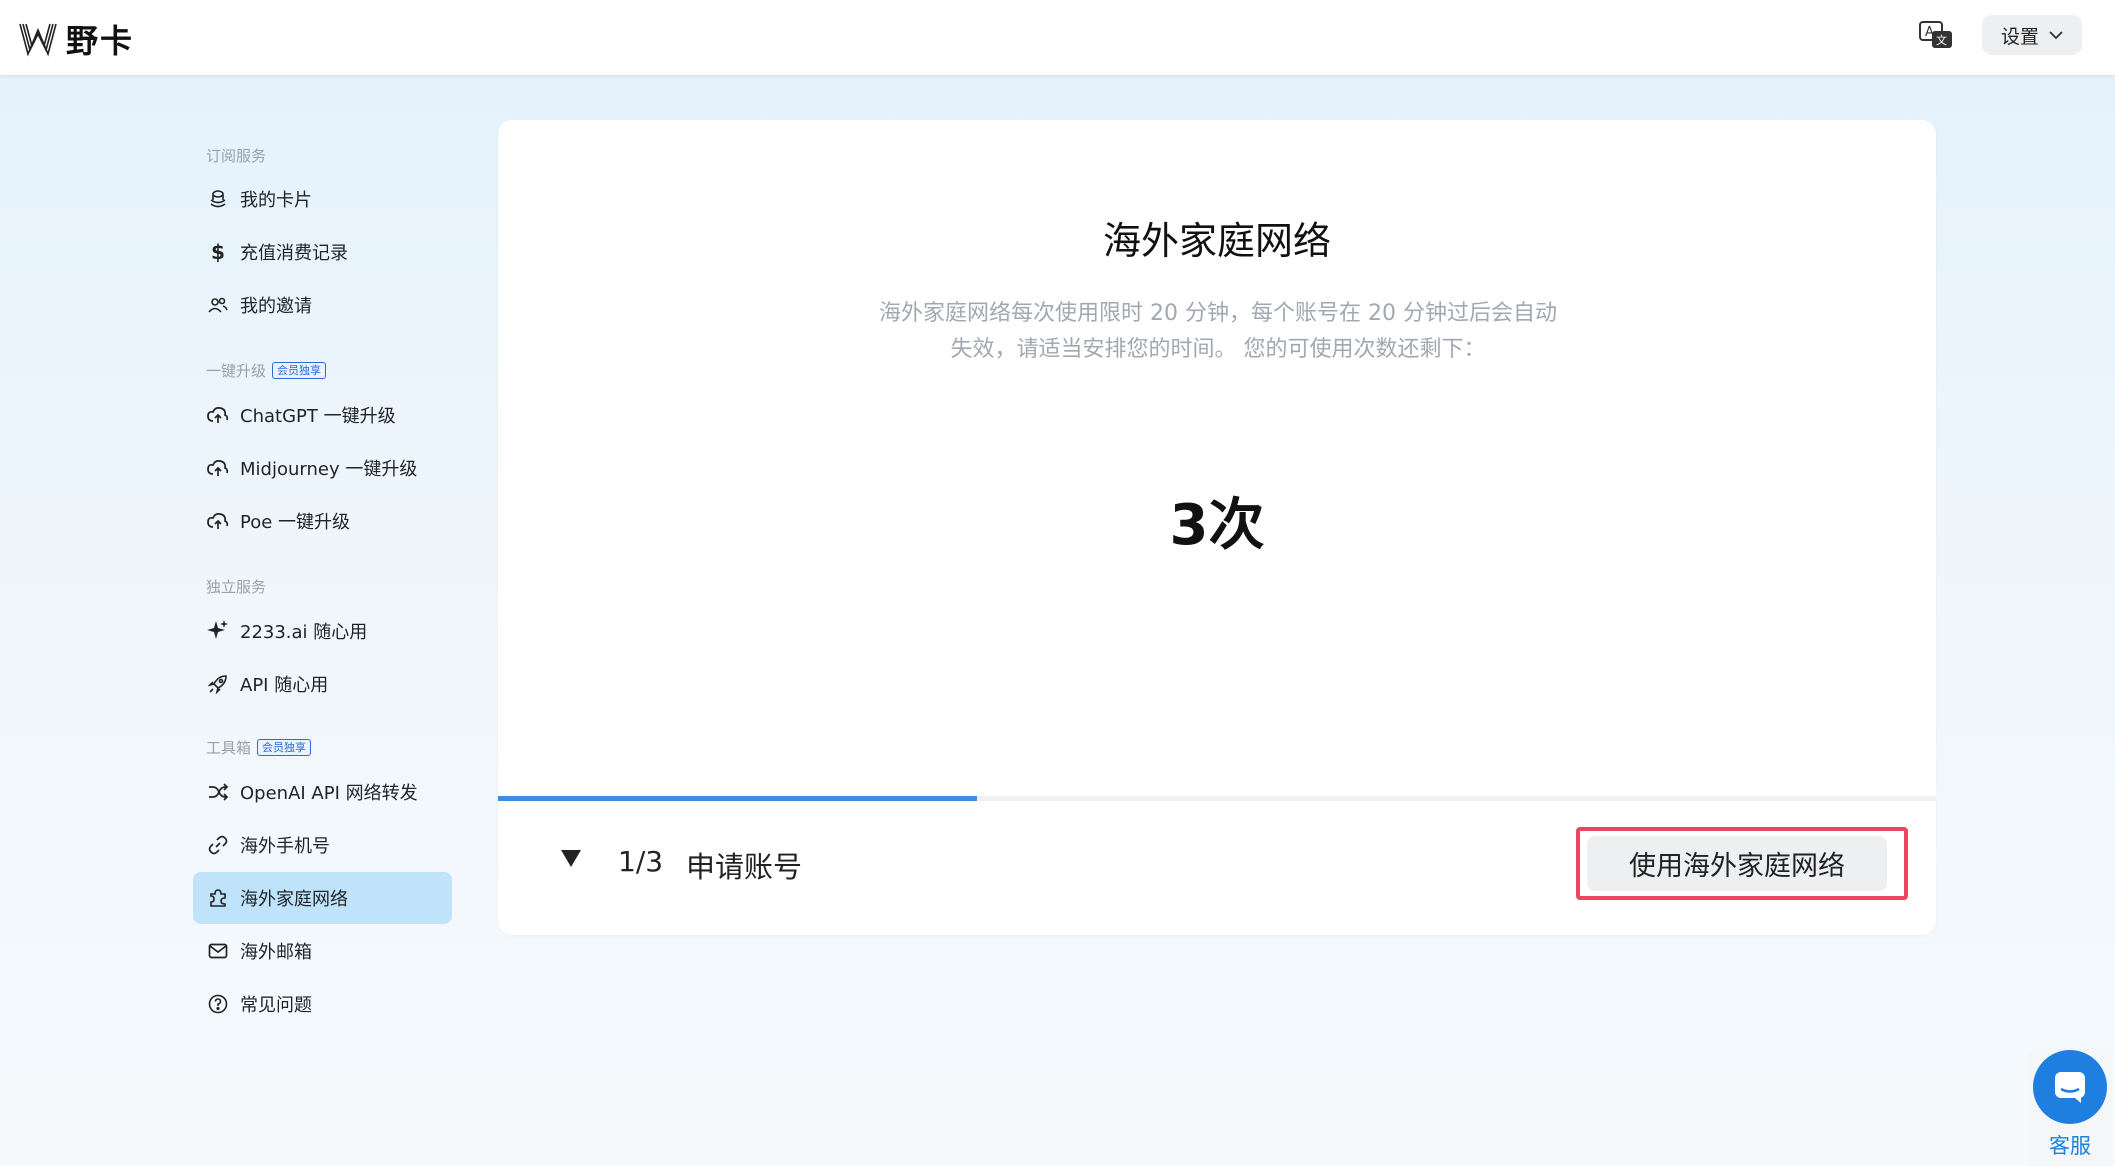  I want to click on step-number: 1/3, so click(641, 861).